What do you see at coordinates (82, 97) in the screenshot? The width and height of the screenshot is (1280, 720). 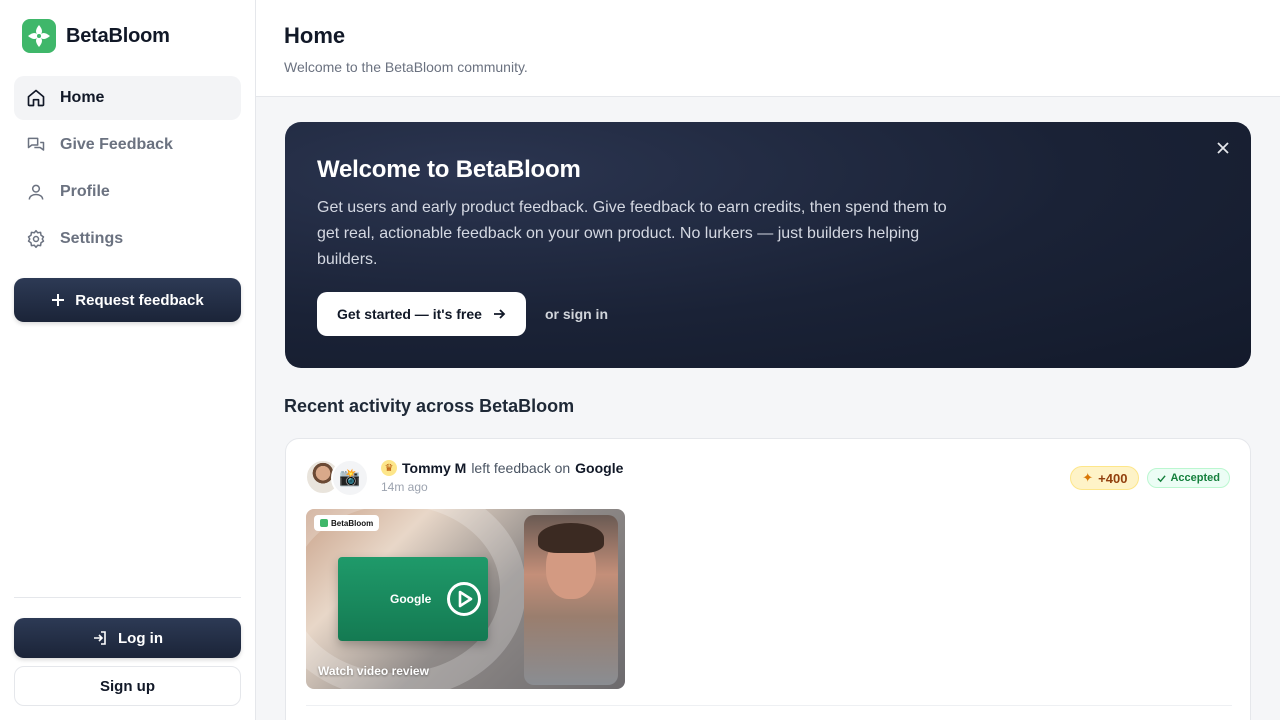 I see `sidebar-item-label: Home` at bounding box center [82, 97].